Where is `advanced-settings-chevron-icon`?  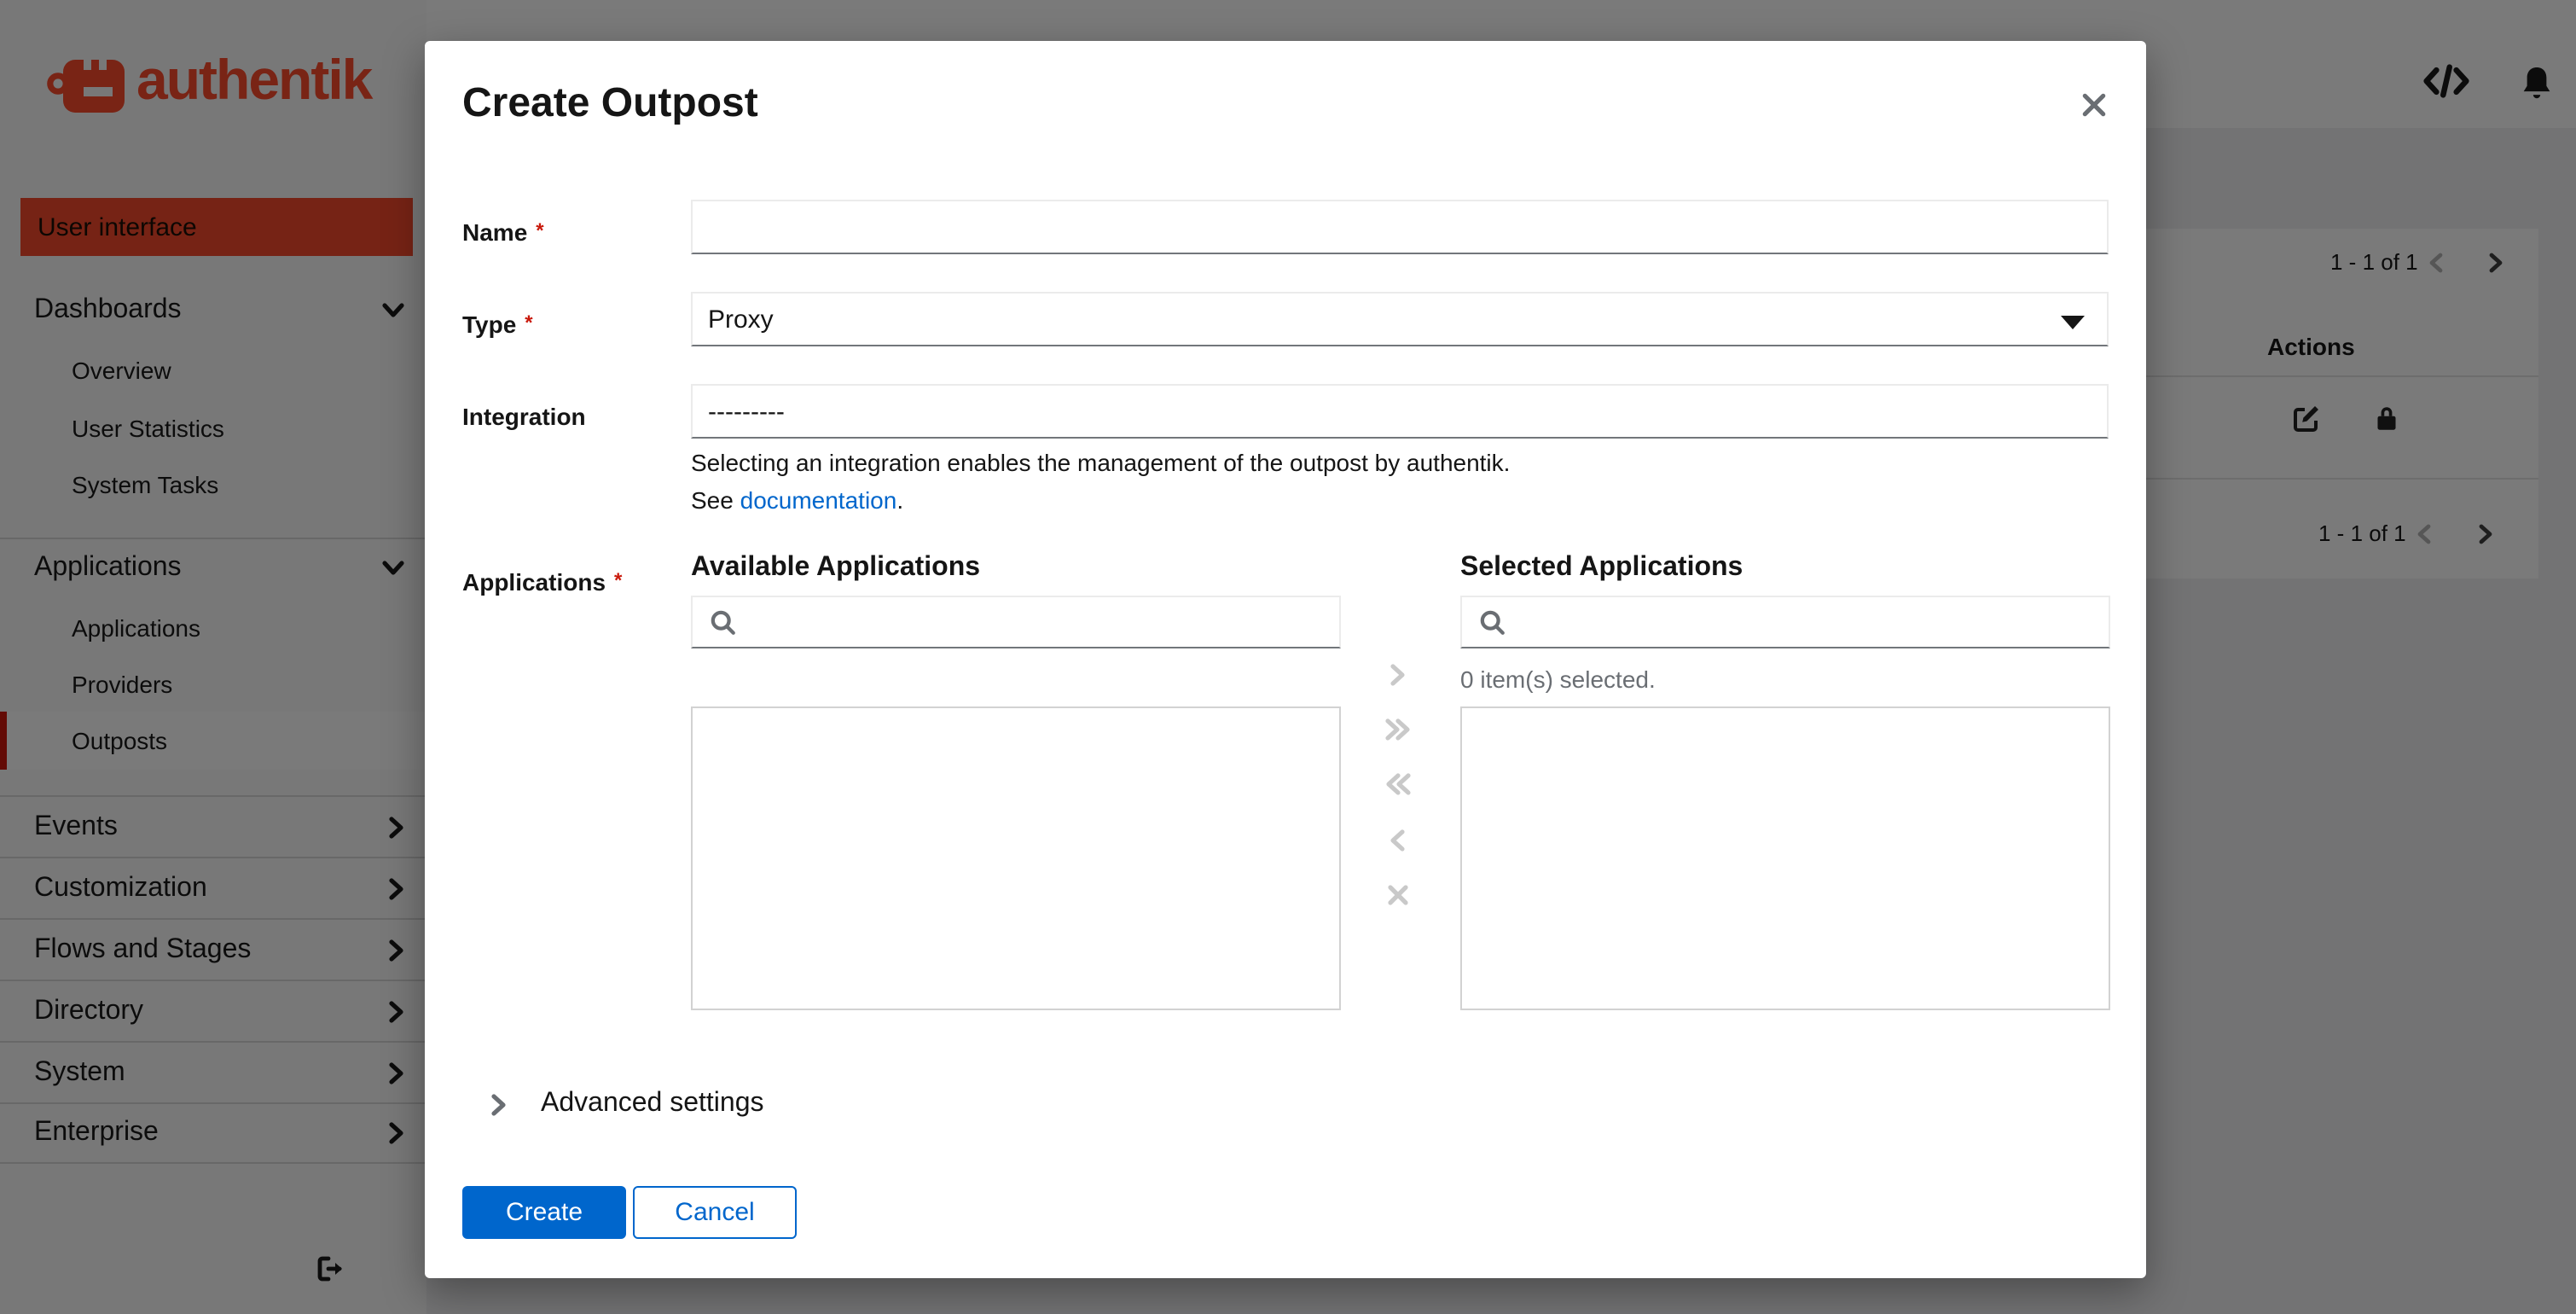
advanced-settings-chevron-icon is located at coordinates (499, 1109).